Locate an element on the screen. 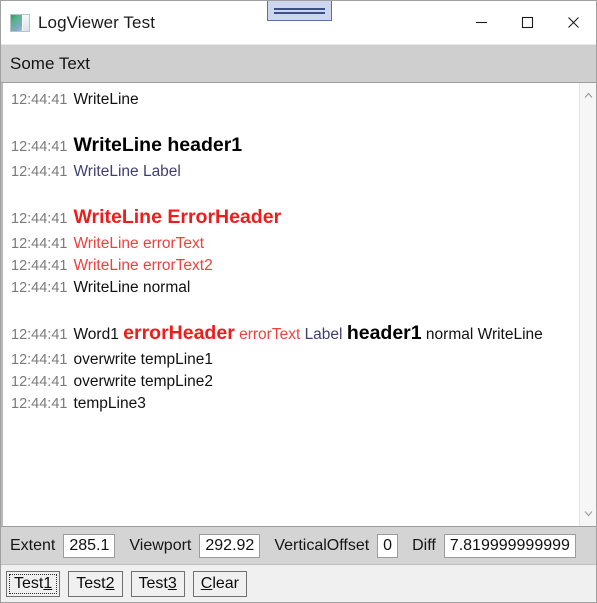  log-segment-normal: tempLine3 is located at coordinates (109, 403).